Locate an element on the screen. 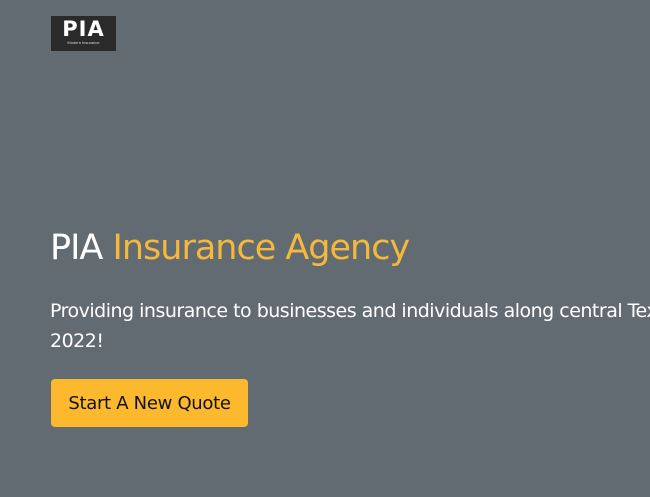 This screenshot has height=497, width=650. start-quote-button: Start A New Quote is located at coordinates (149, 403).